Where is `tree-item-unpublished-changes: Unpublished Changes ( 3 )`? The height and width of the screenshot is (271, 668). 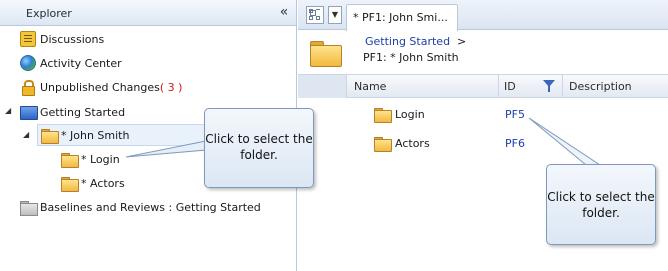
tree-item-unpublished-changes: Unpublished Changes ( 3 ) is located at coordinates (101, 87).